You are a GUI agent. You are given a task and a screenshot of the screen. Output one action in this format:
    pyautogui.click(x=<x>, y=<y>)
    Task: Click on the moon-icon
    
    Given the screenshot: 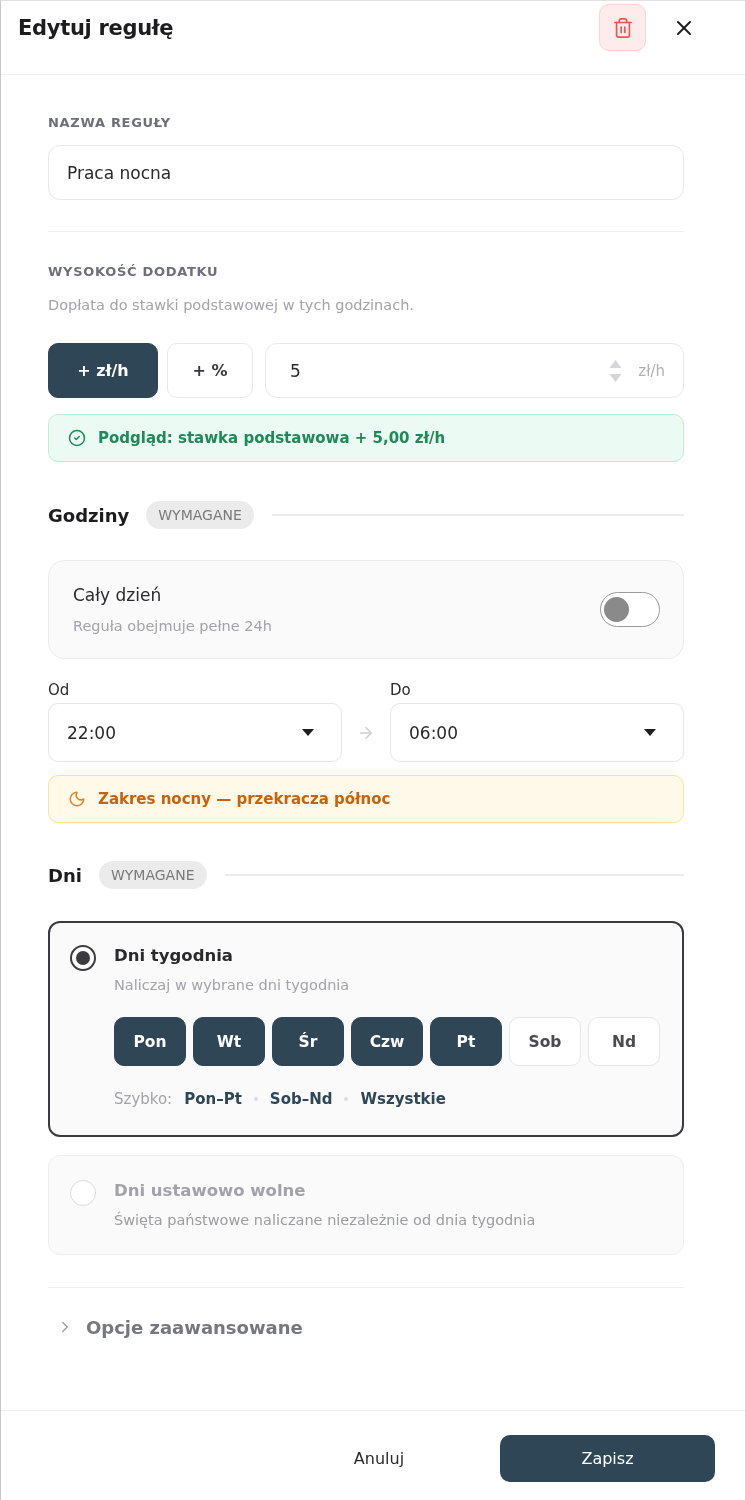 What is the action you would take?
    pyautogui.click(x=77, y=799)
    